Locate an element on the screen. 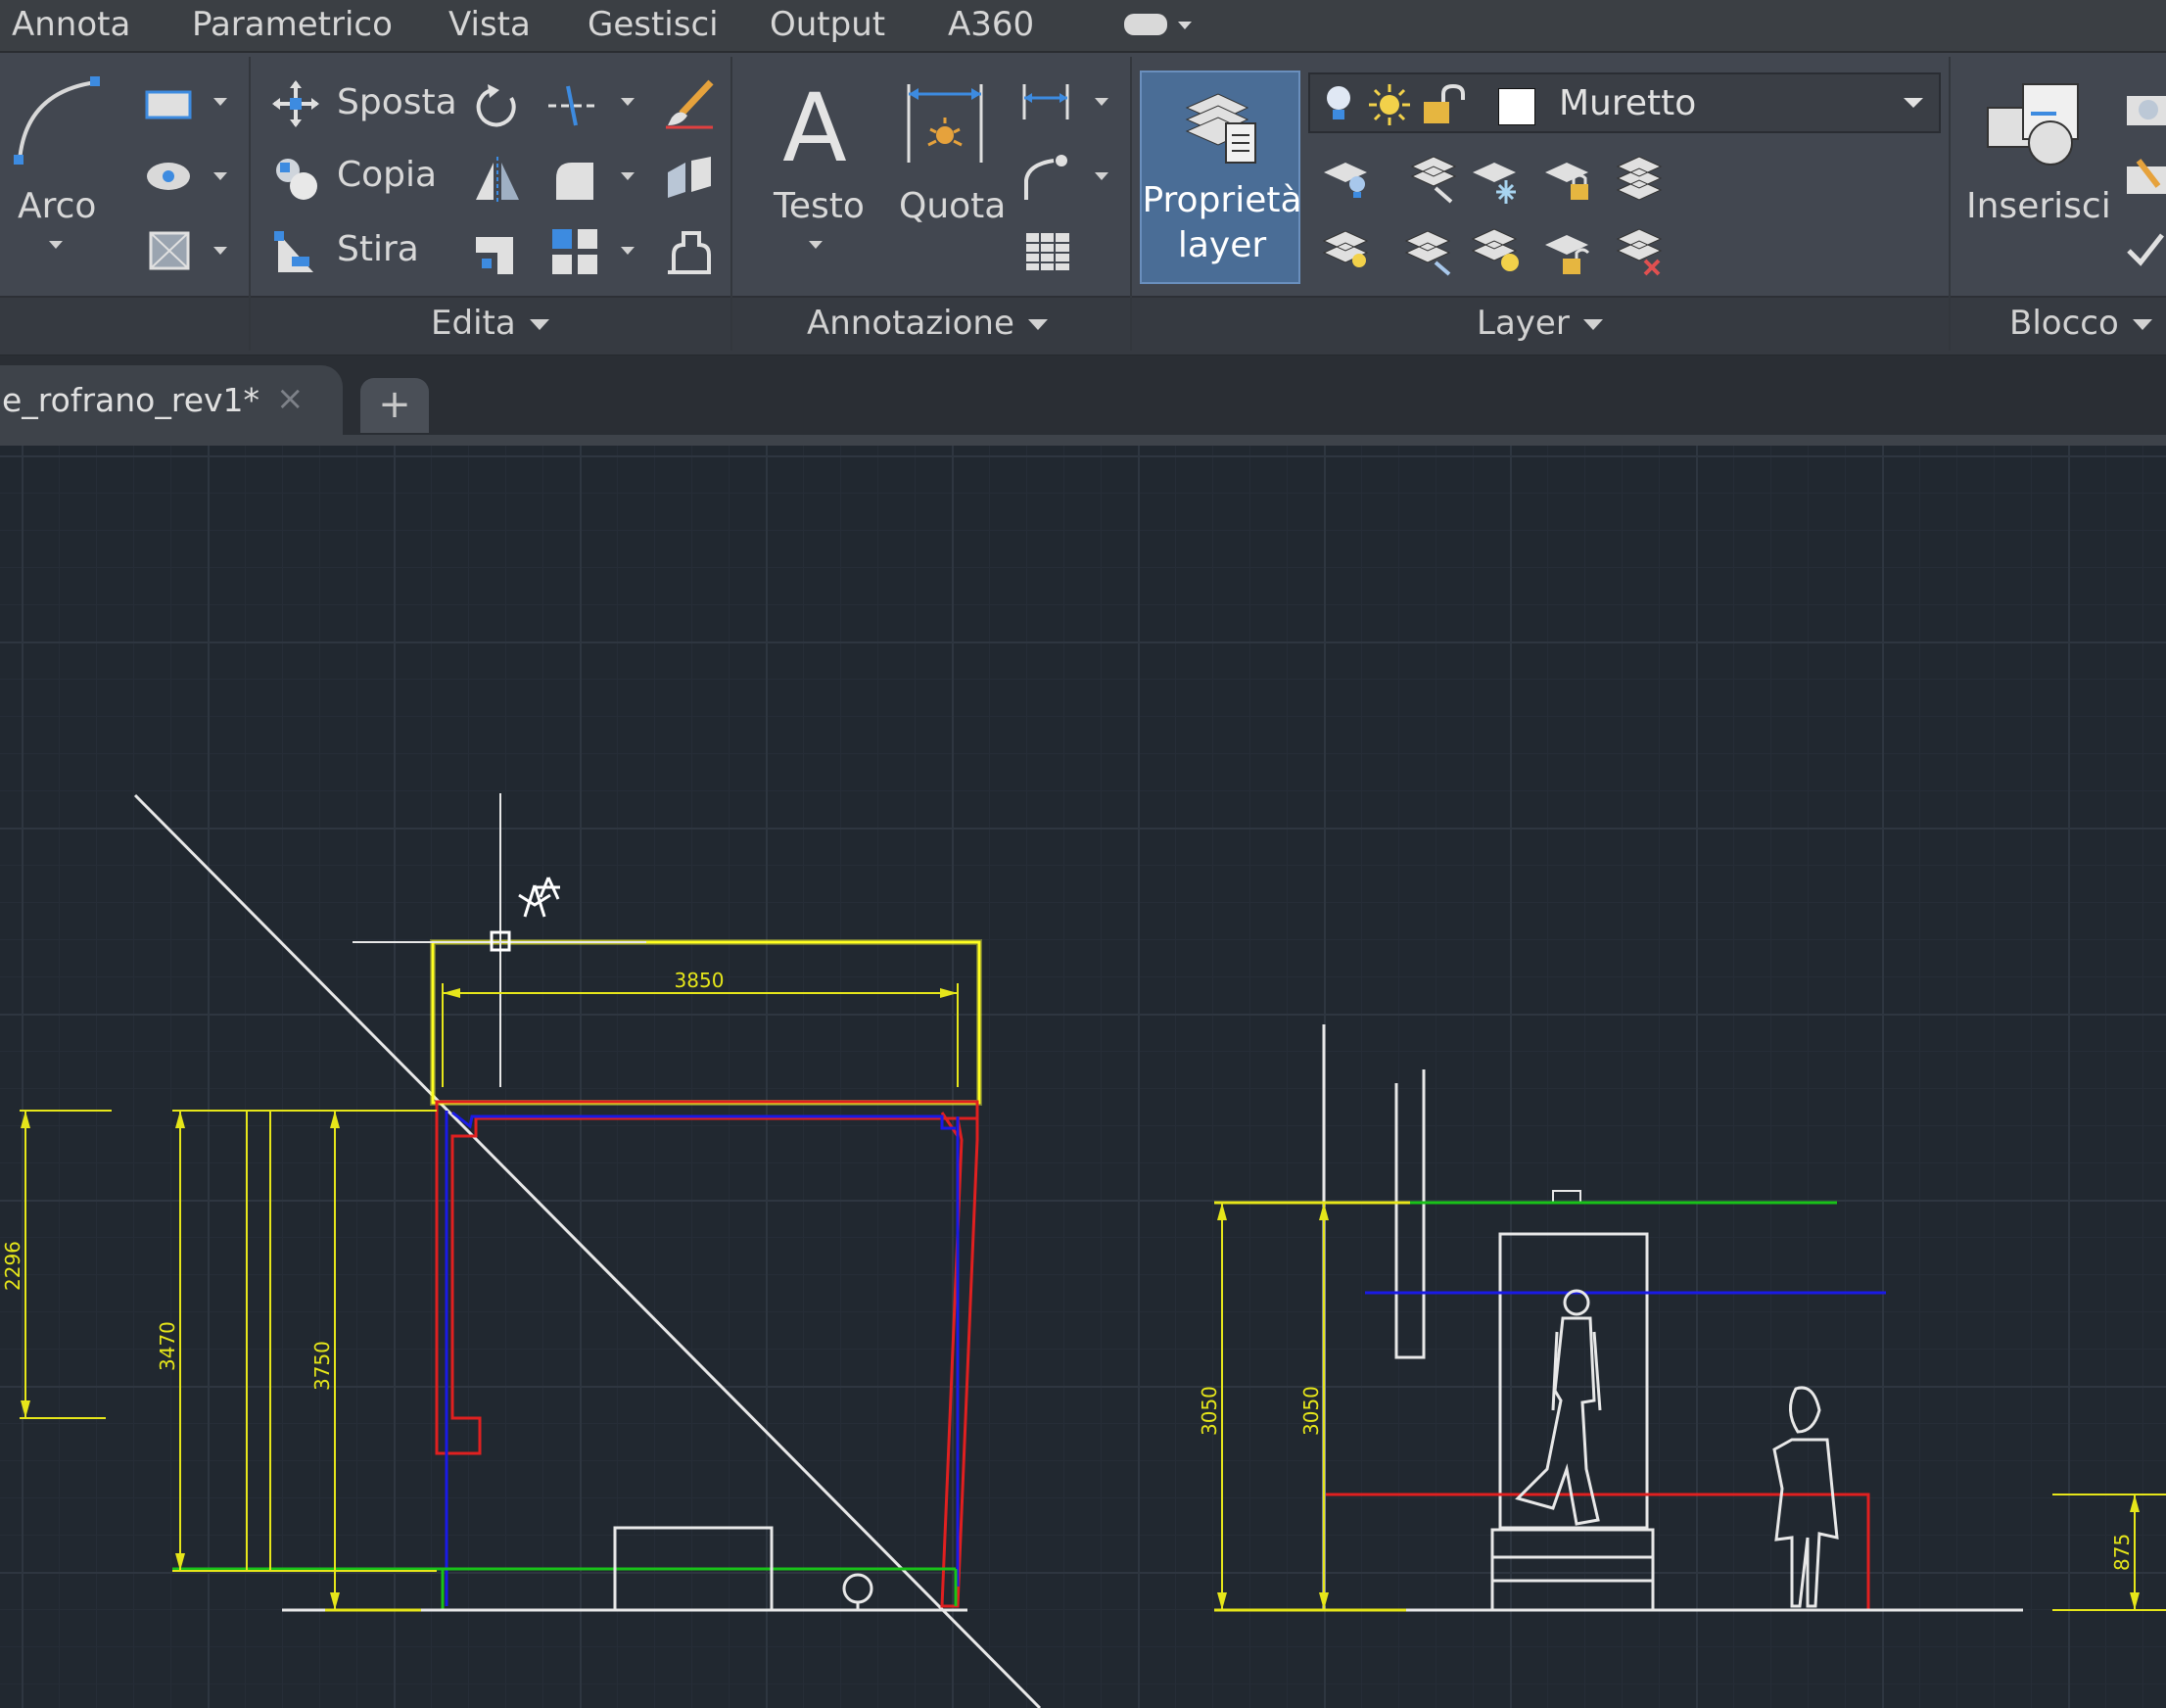  fillet-icon is located at coordinates (573, 180).